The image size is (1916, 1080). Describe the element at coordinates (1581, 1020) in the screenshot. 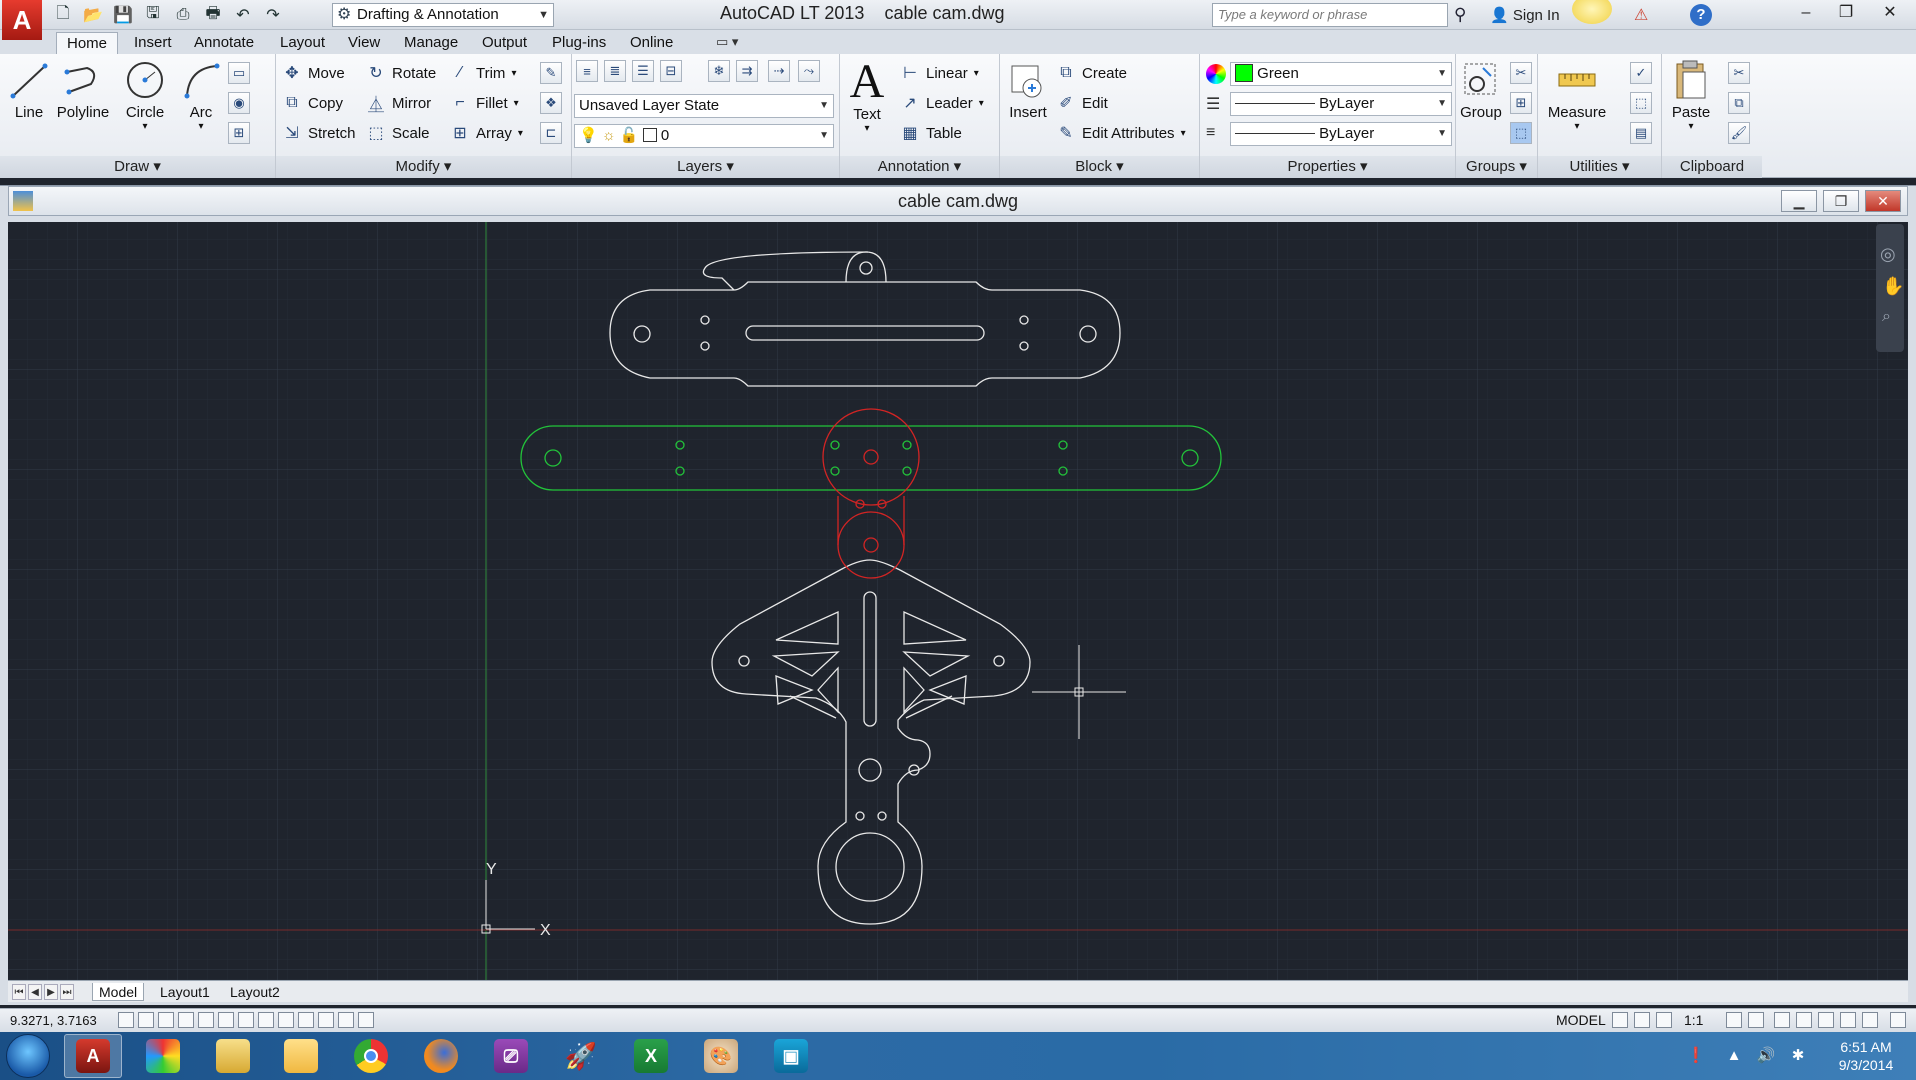

I see `model-space-toggle: MODEL` at that location.